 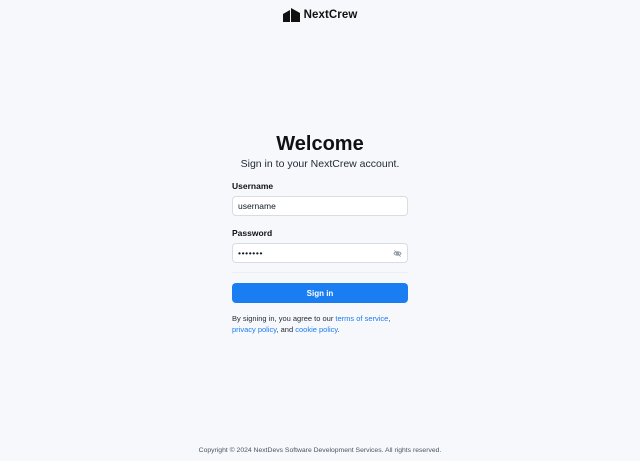 What do you see at coordinates (320, 164) in the screenshot?
I see `page-subtitle: Sign in to your NextCrew account.` at bounding box center [320, 164].